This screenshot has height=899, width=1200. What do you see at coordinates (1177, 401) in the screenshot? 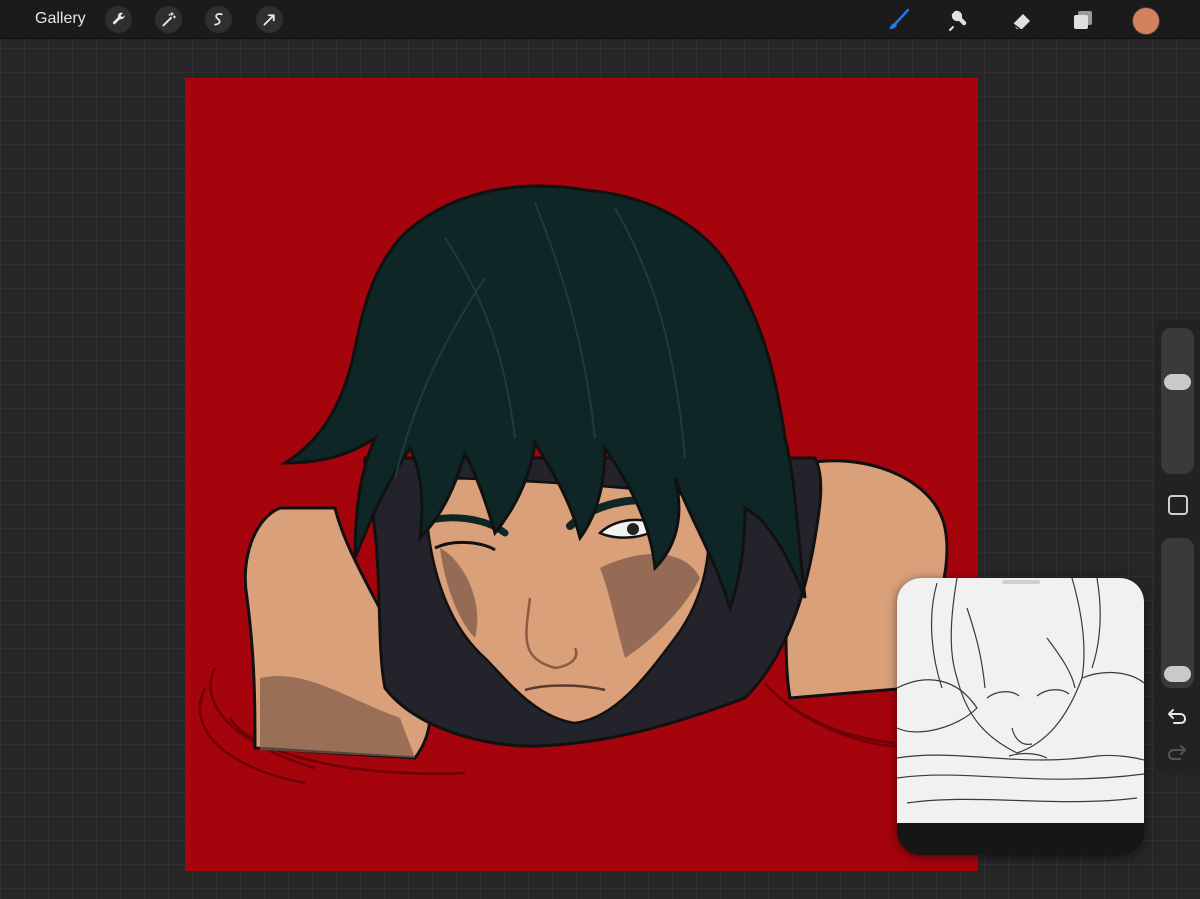
I see `brush-size-slider` at bounding box center [1177, 401].